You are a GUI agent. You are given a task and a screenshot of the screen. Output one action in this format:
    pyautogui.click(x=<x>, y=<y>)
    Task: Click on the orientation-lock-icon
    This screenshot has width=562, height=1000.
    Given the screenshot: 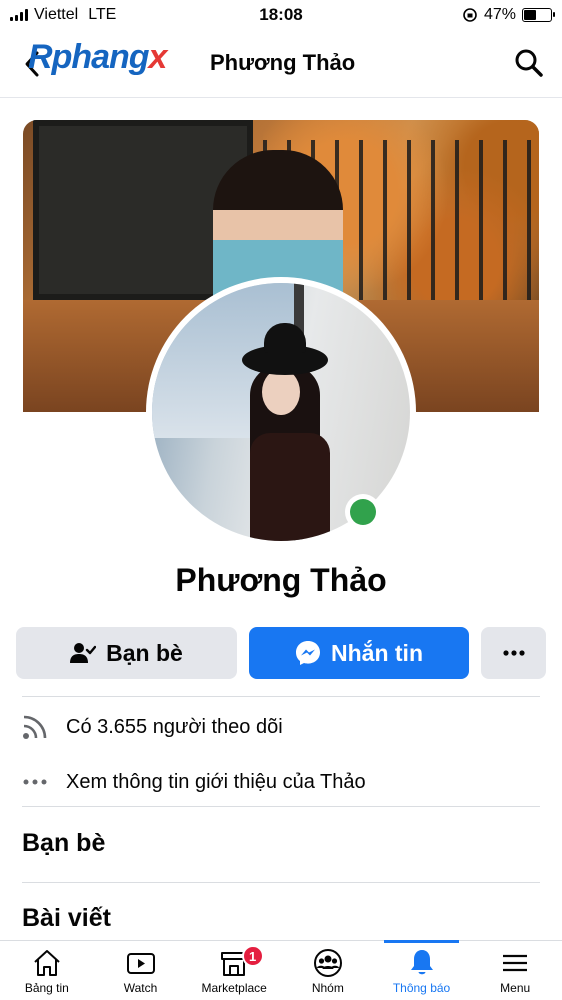 What is the action you would take?
    pyautogui.click(x=470, y=15)
    